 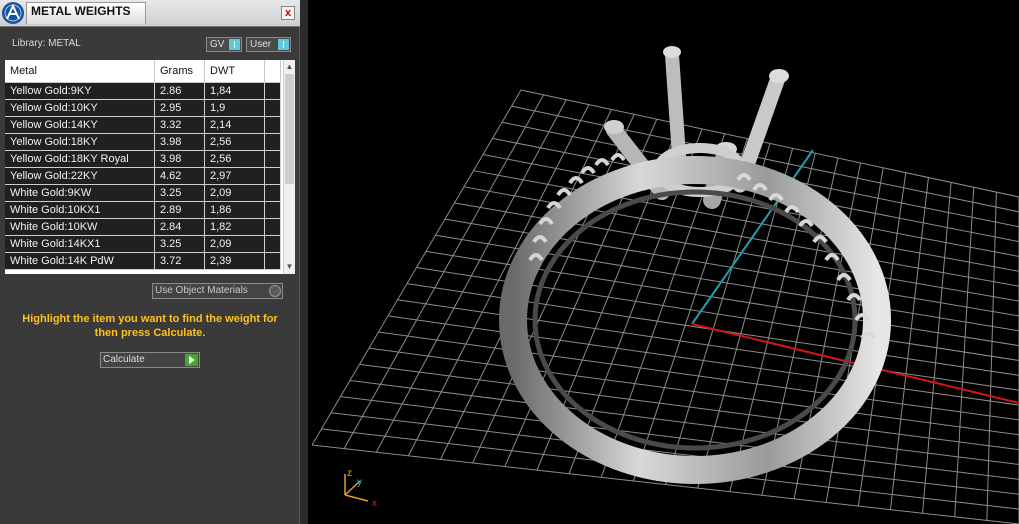 I want to click on column-header-metal: Metal, so click(x=80, y=71).